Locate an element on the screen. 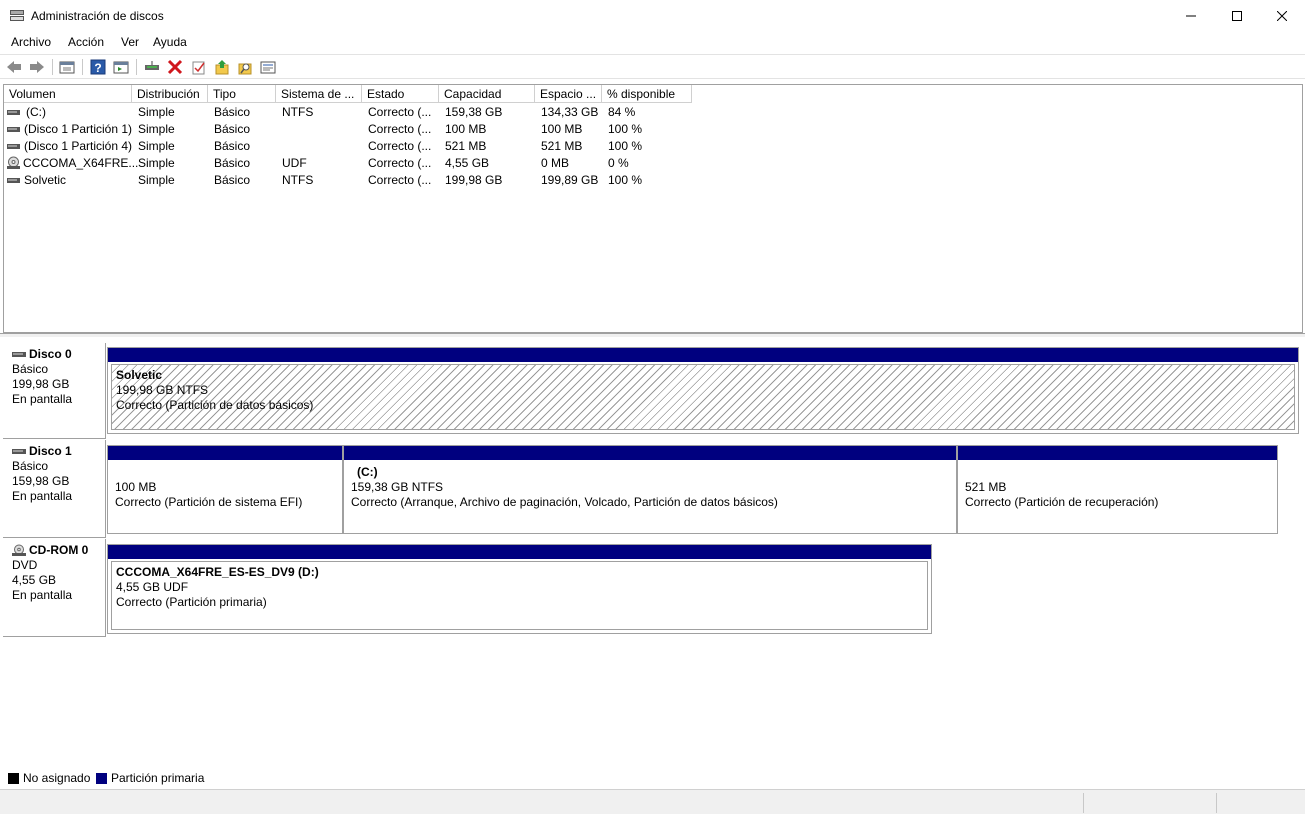 The image size is (1305, 814). column-header-distribucion: Distribución is located at coordinates (170, 94).